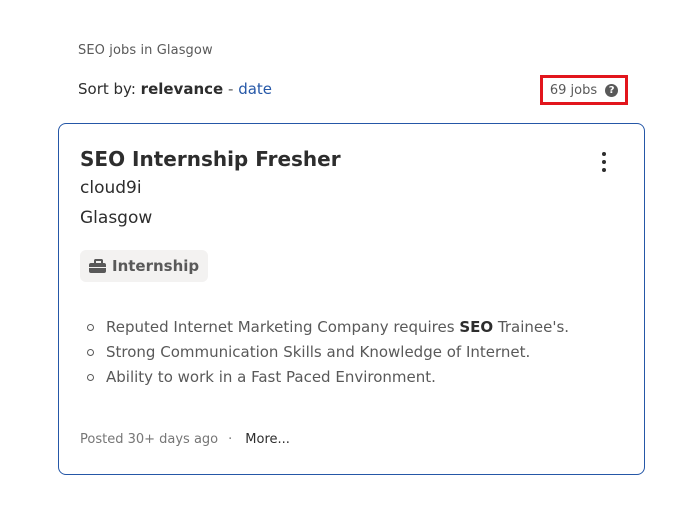 The width and height of the screenshot is (698, 507). Describe the element at coordinates (116, 218) in the screenshot. I see `job-location: Glasgow` at that location.